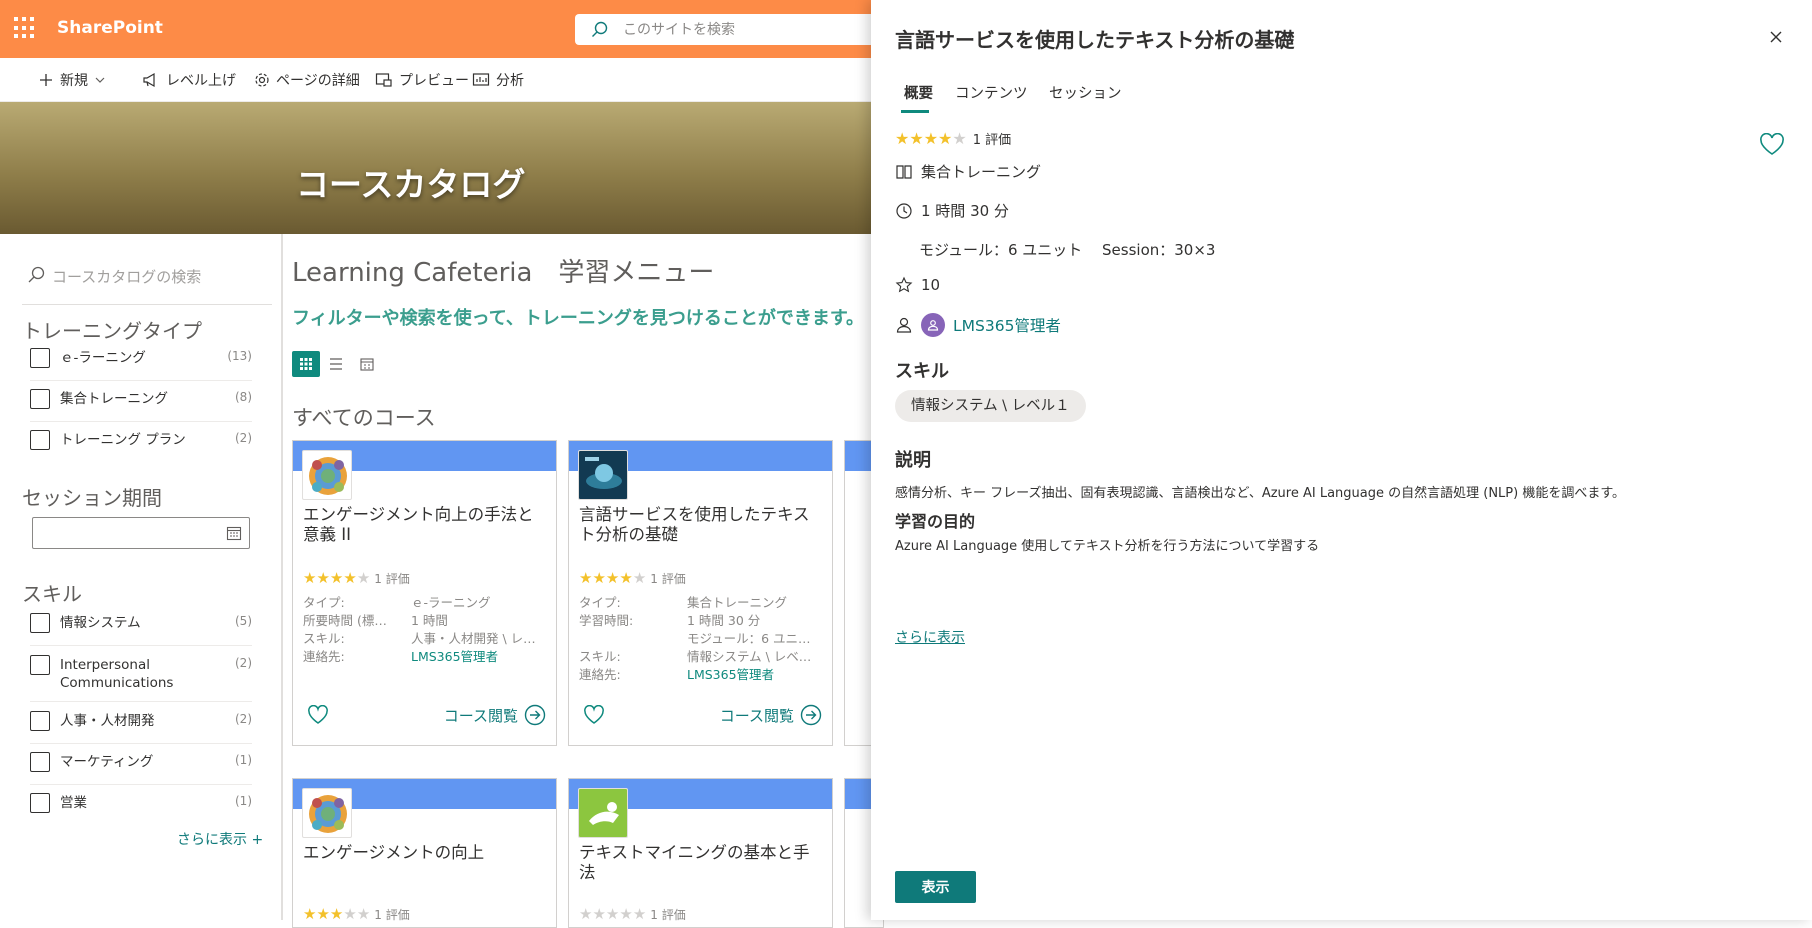  What do you see at coordinates (930, 637) in the screenshot?
I see `show-more-link: さらに表示` at bounding box center [930, 637].